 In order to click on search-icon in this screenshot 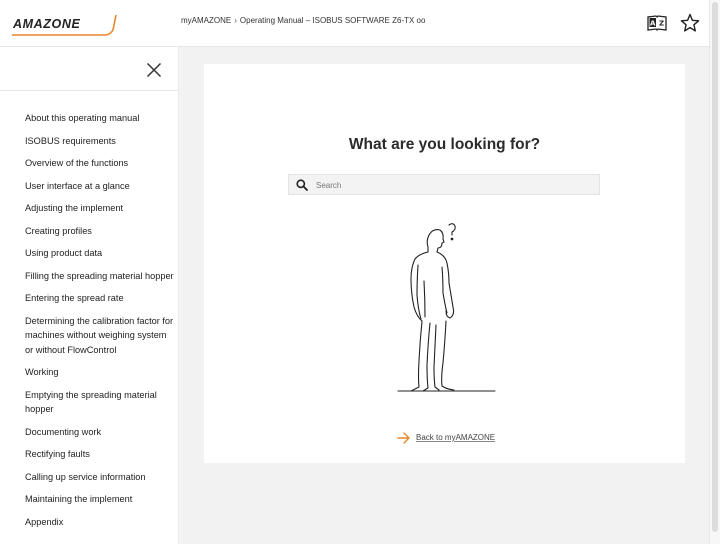, I will do `click(302, 185)`.